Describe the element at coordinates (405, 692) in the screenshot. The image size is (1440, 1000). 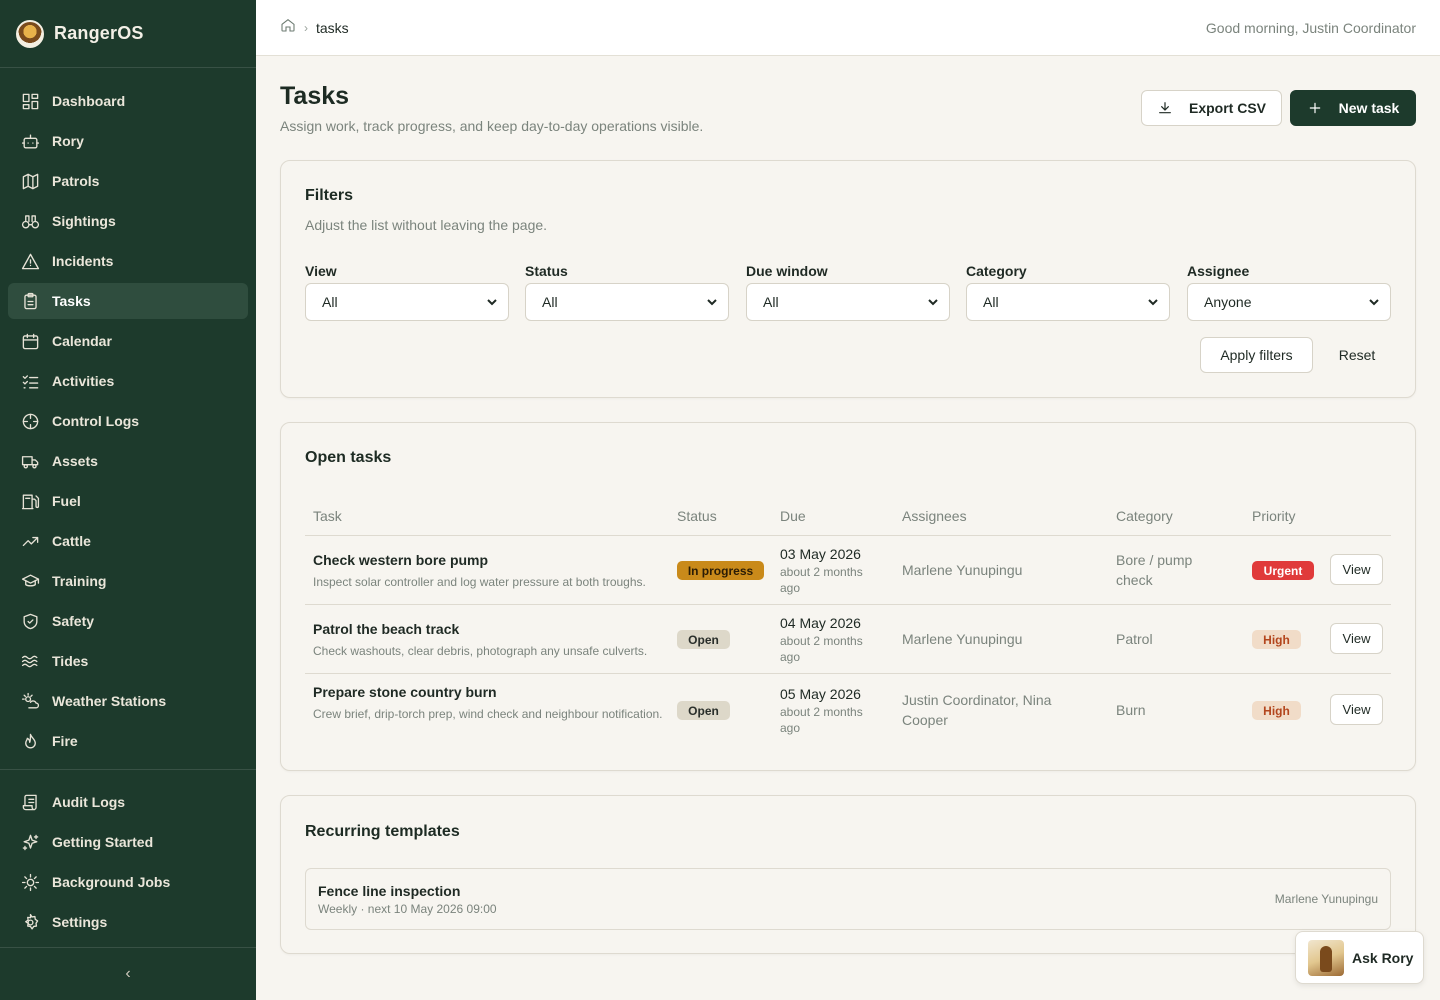
I see `task-name: Prepare stone country burn` at that location.